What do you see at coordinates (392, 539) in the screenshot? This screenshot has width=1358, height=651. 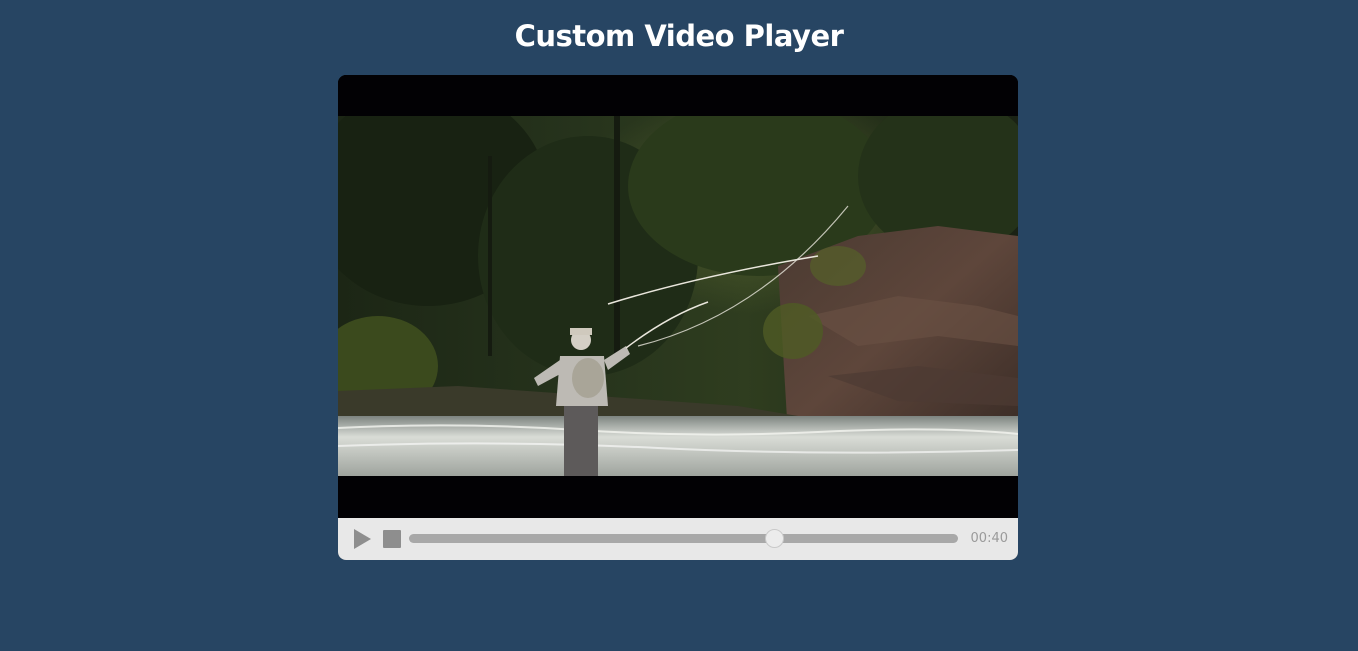 I see `stop-button` at bounding box center [392, 539].